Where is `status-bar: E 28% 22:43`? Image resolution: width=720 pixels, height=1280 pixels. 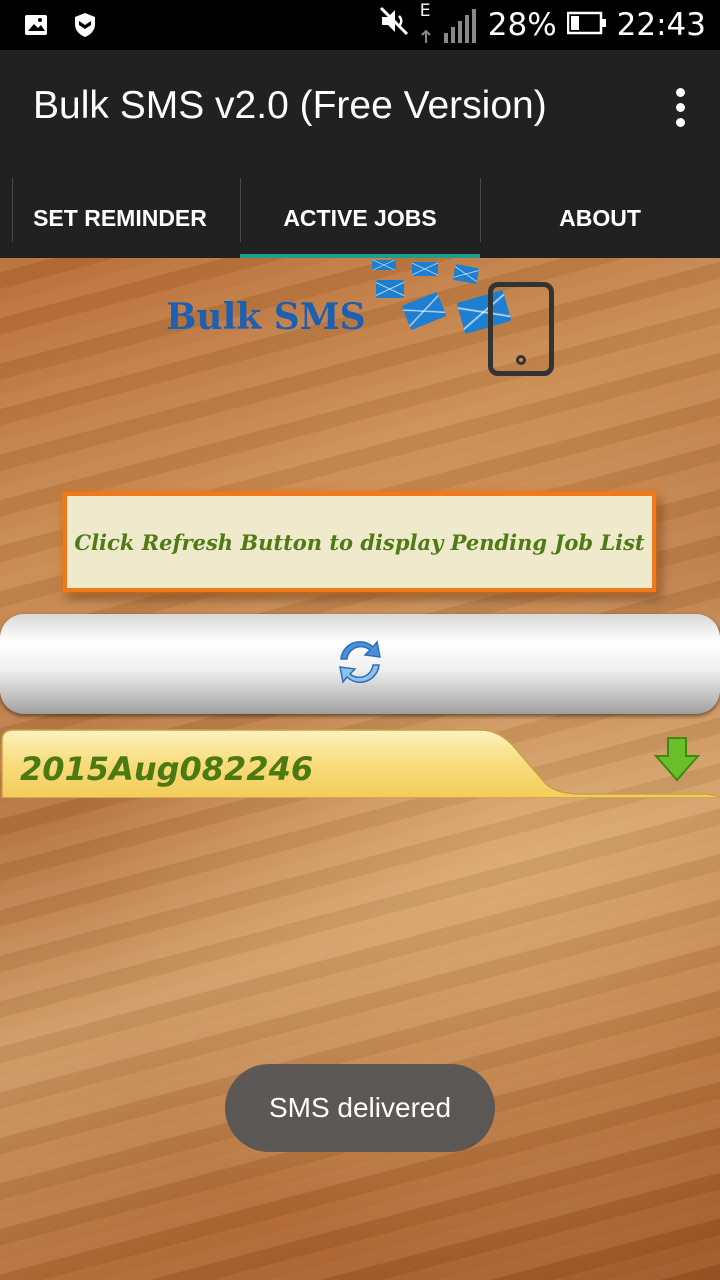 status-bar: E 28% 22:43 is located at coordinates (360, 25).